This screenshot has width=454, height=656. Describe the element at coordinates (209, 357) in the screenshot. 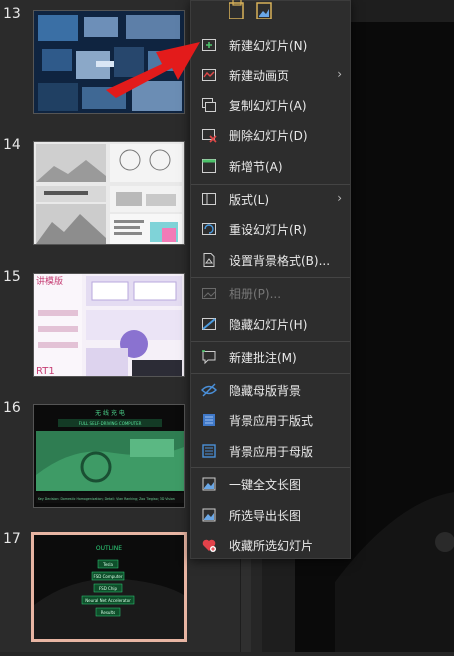

I see `new-comment-icon` at that location.